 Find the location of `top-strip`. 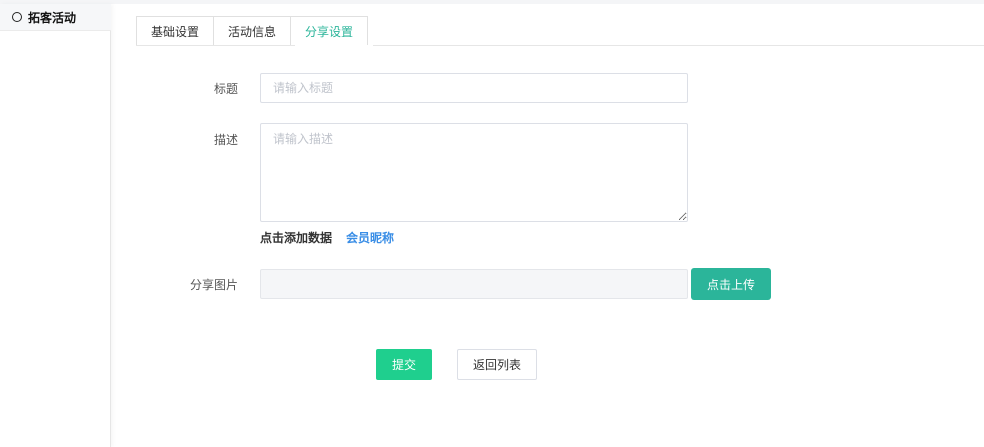

top-strip is located at coordinates (492, 2).